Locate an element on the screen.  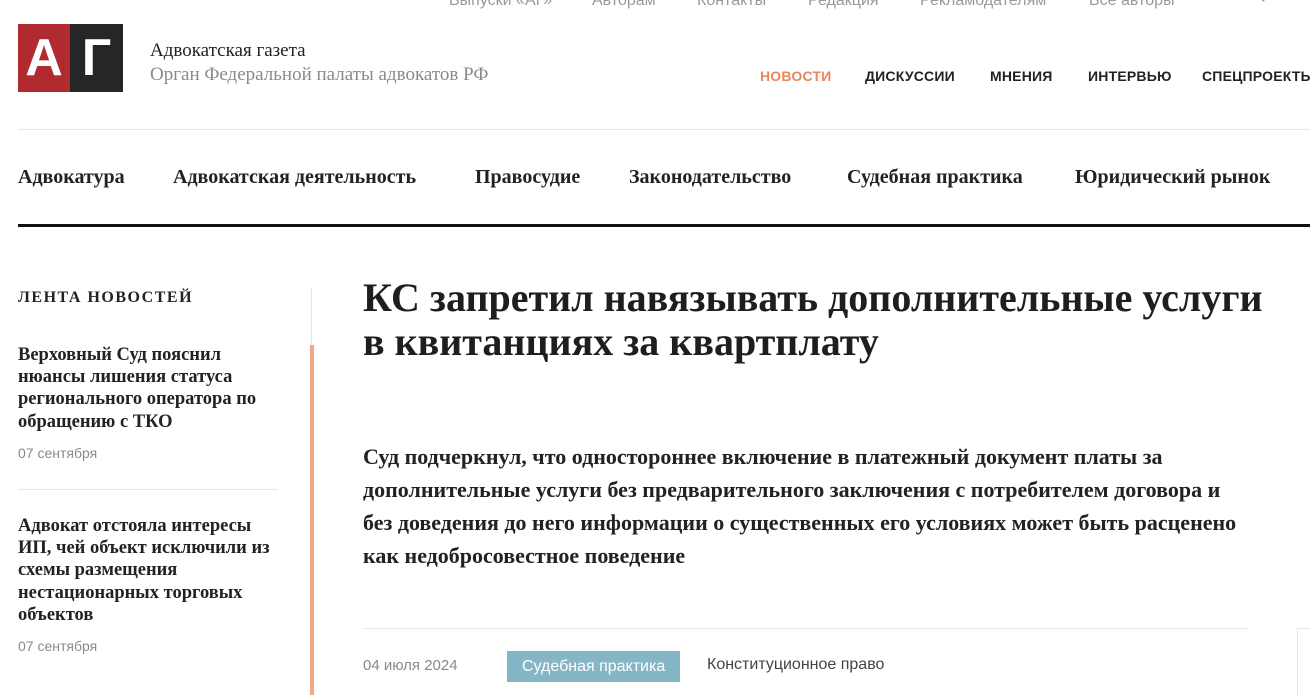
header-divider is located at coordinates (664, 129).